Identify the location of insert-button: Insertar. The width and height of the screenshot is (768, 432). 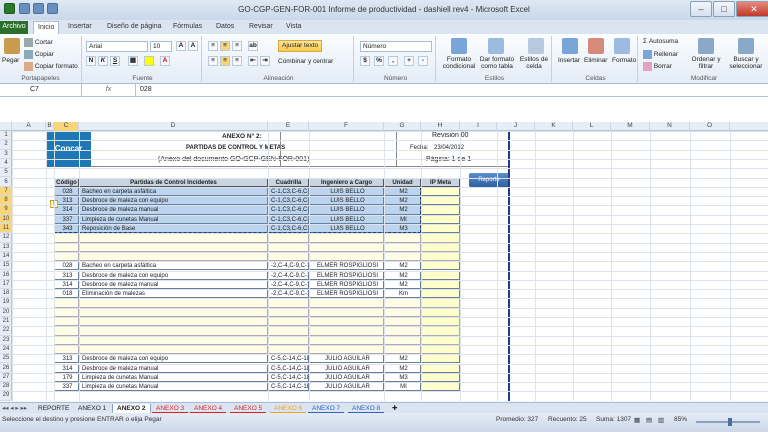
(569, 60).